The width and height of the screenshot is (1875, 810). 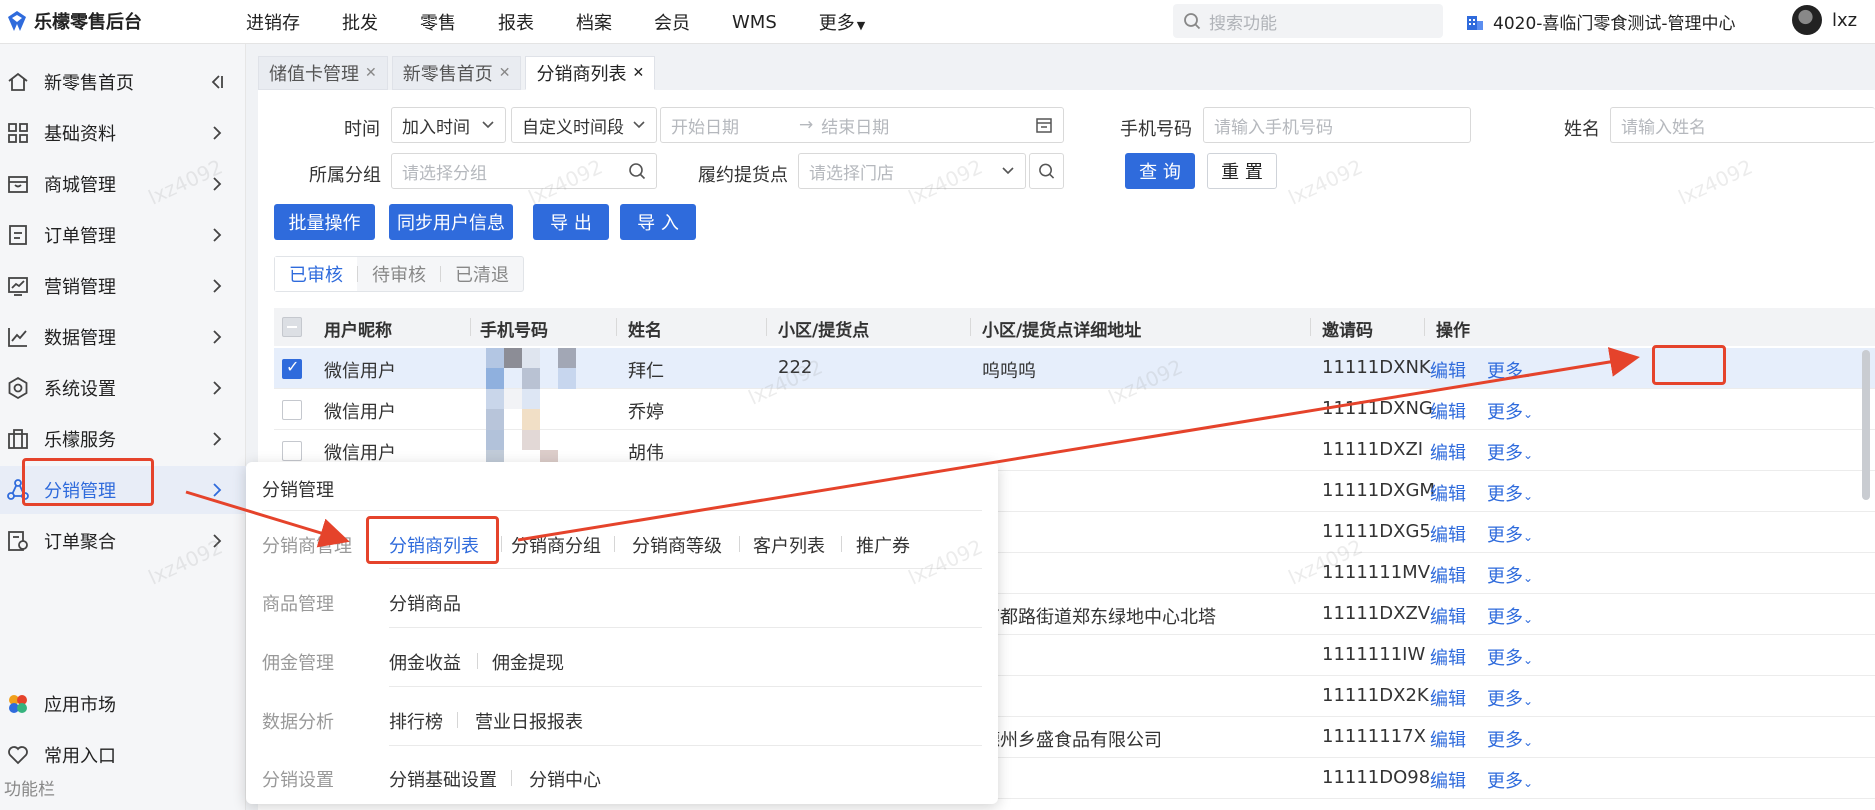 What do you see at coordinates (1600, 21) in the screenshot?
I see `store-selector: 4020-喜临门零食测试-管理中心` at bounding box center [1600, 21].